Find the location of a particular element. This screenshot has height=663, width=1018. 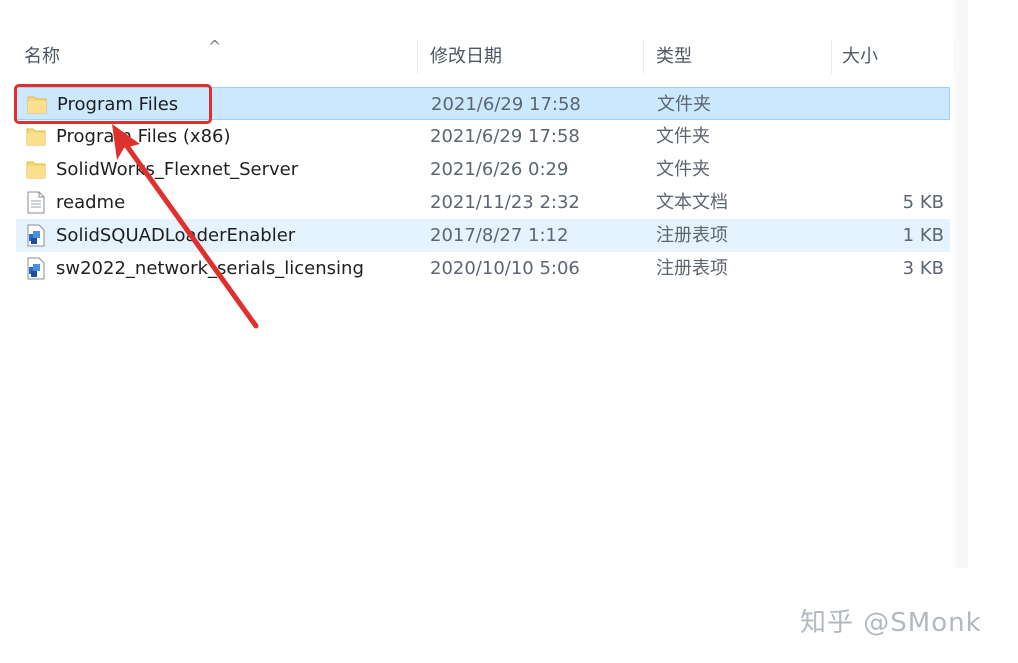

file-name: sw2022_network_serials_licensing is located at coordinates (210, 268).